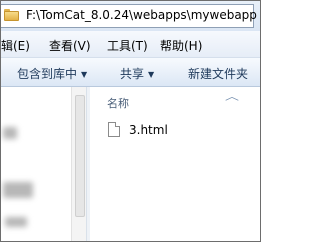  What do you see at coordinates (88, 164) in the screenshot?
I see `pane-splitter` at bounding box center [88, 164].